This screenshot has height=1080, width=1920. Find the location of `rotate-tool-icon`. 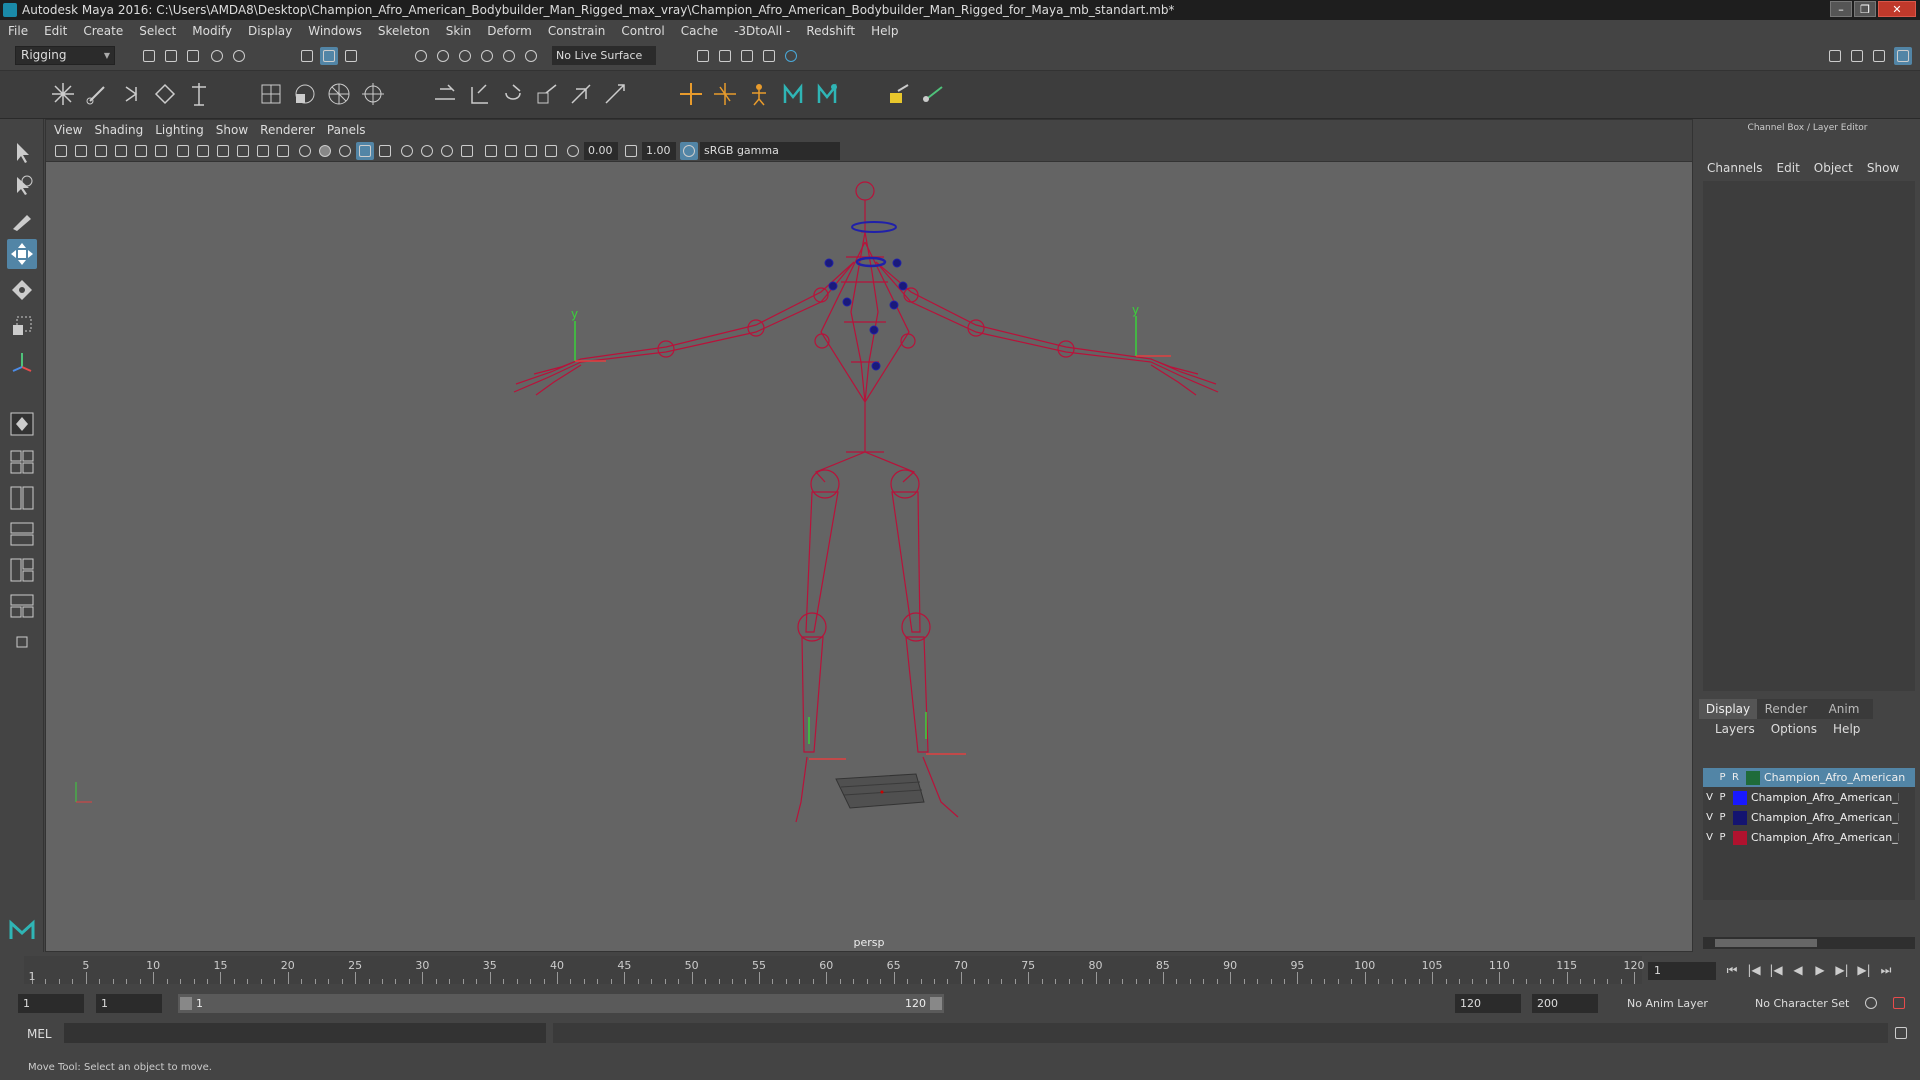

rotate-tool-icon is located at coordinates (22, 290).